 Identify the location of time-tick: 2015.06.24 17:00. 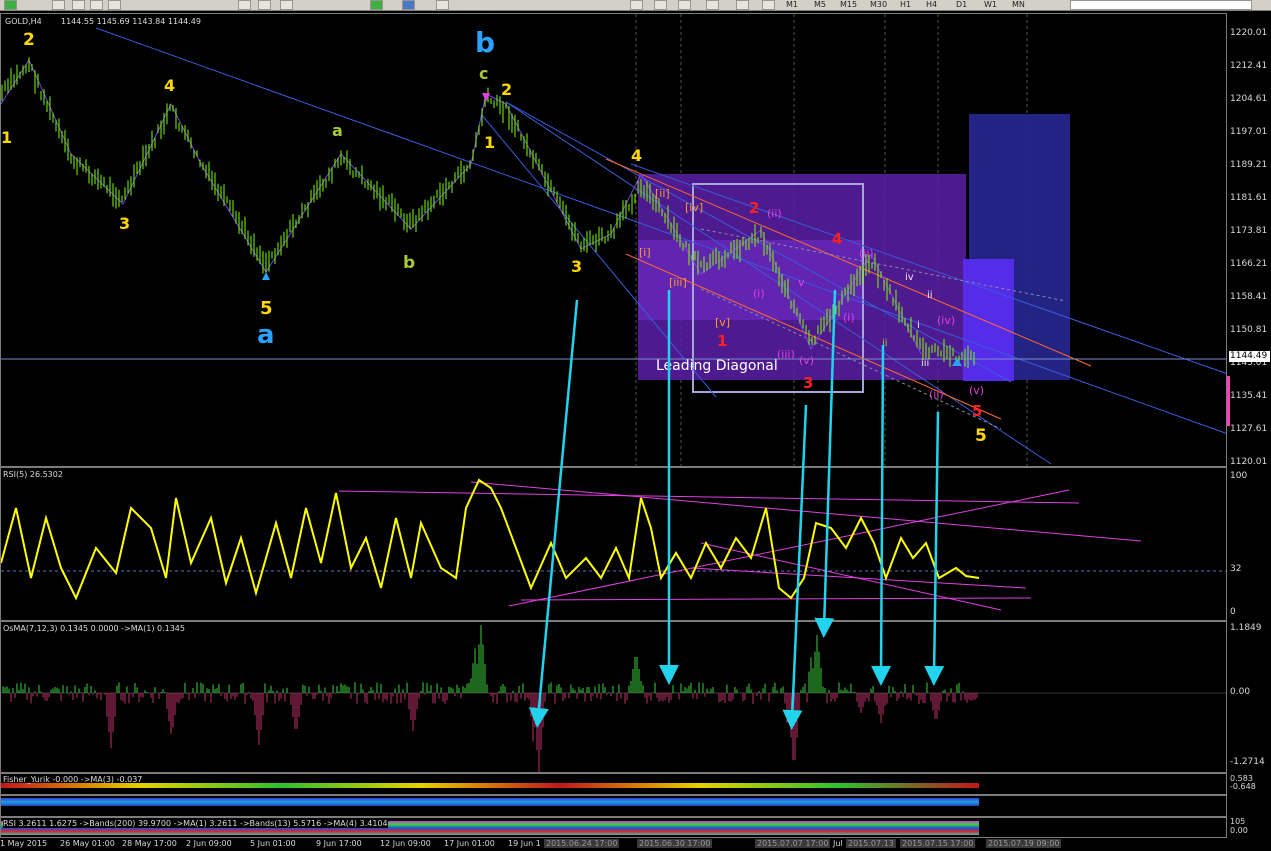
(582, 843).